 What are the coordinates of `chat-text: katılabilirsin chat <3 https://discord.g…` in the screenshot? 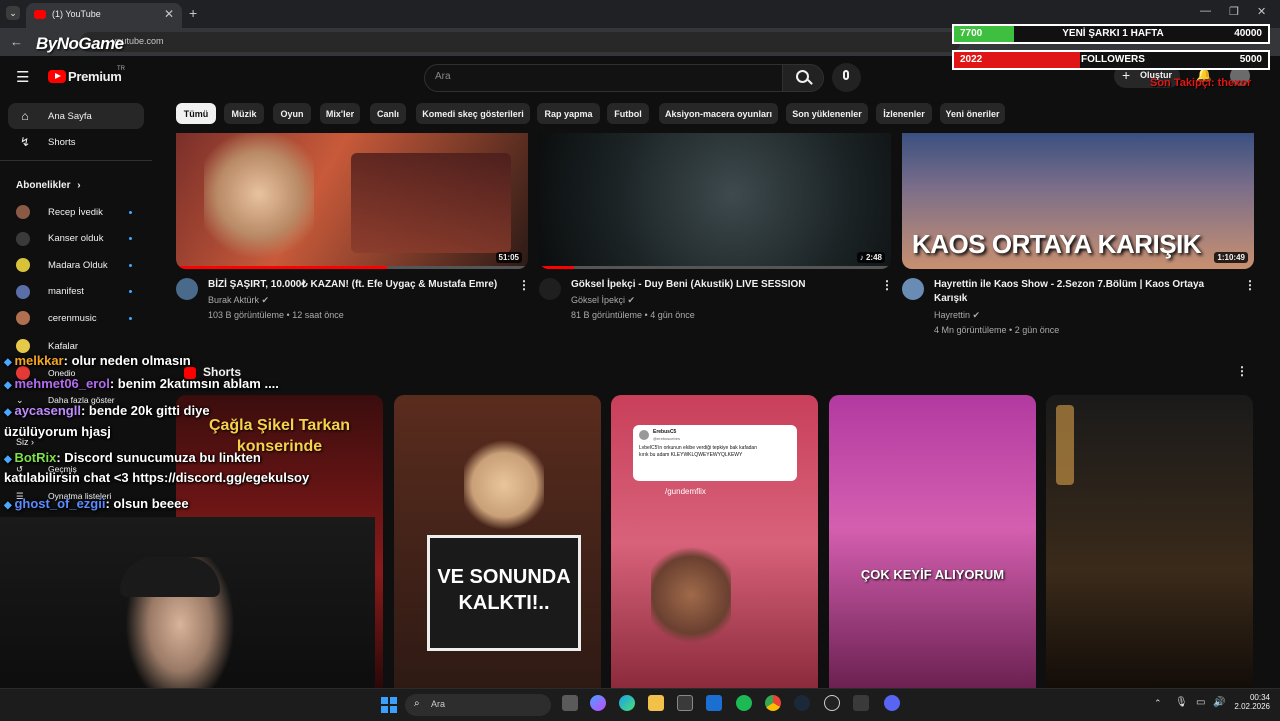 It's located at (157, 477).